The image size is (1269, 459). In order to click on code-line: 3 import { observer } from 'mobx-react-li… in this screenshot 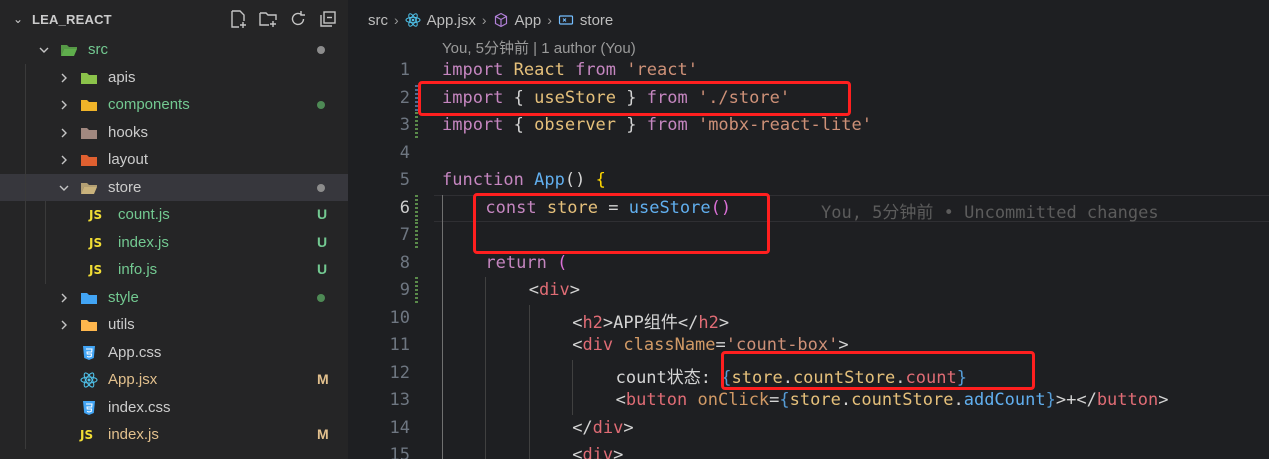, I will do `click(808, 126)`.